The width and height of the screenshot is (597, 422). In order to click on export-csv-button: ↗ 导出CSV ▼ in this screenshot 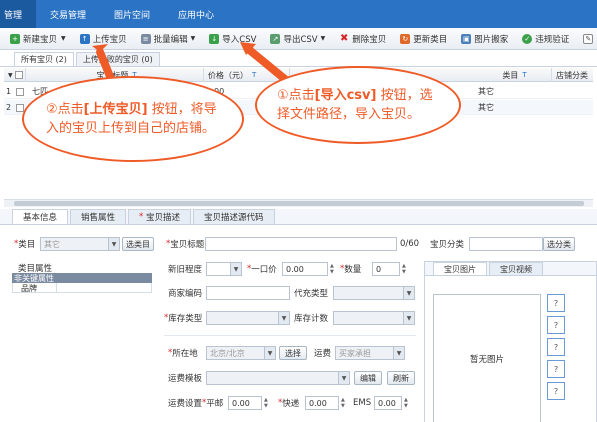, I will do `click(297, 39)`.